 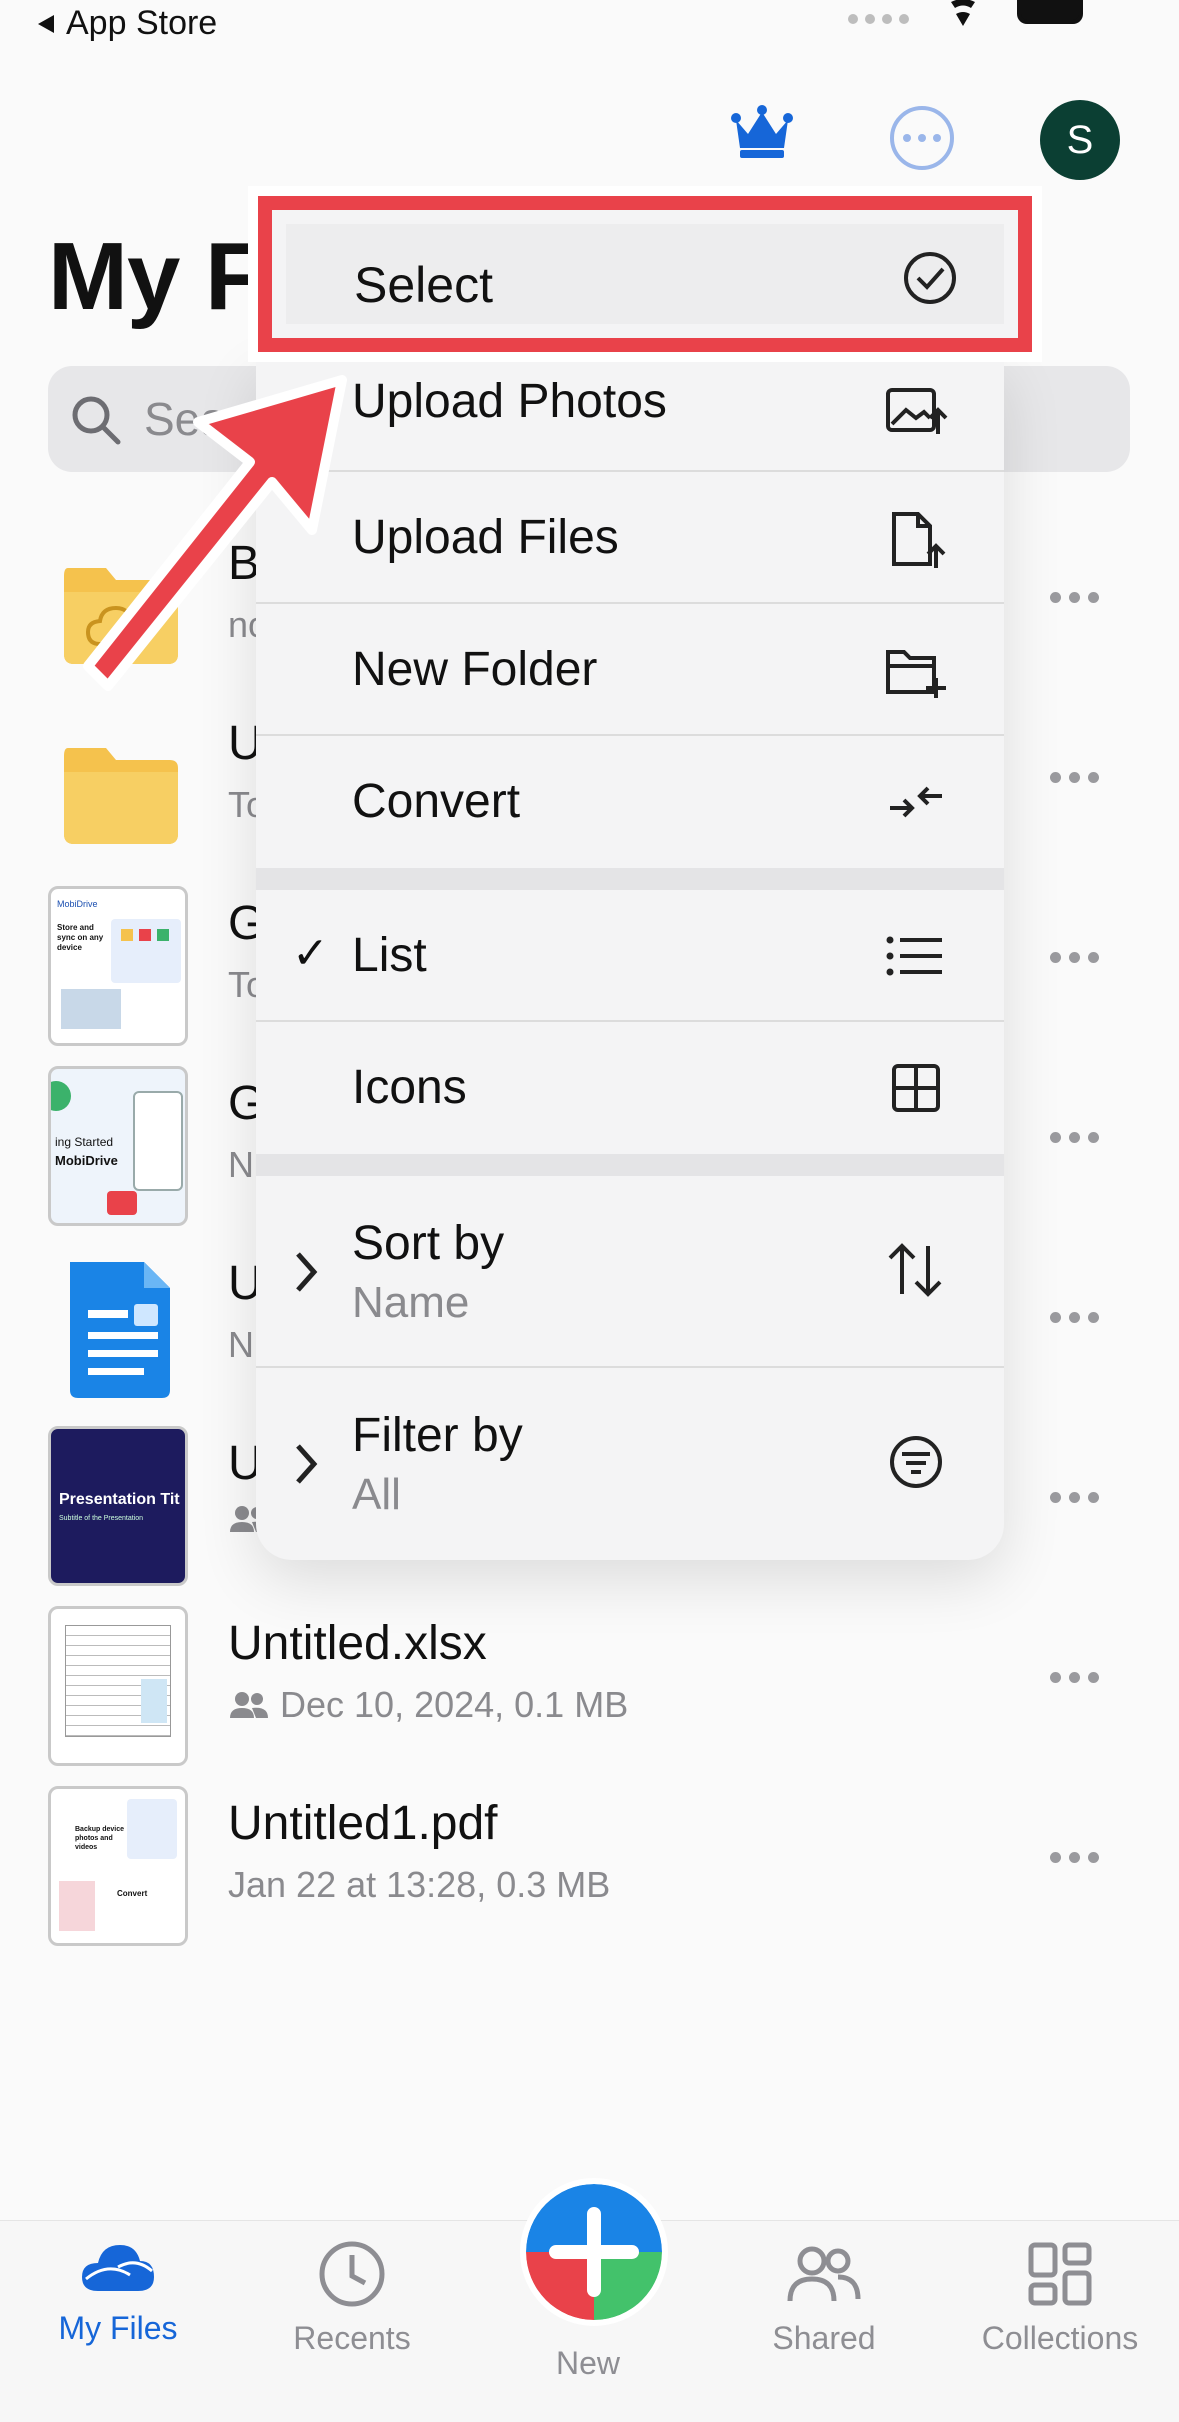 I want to click on convert-icon, so click(x=916, y=802).